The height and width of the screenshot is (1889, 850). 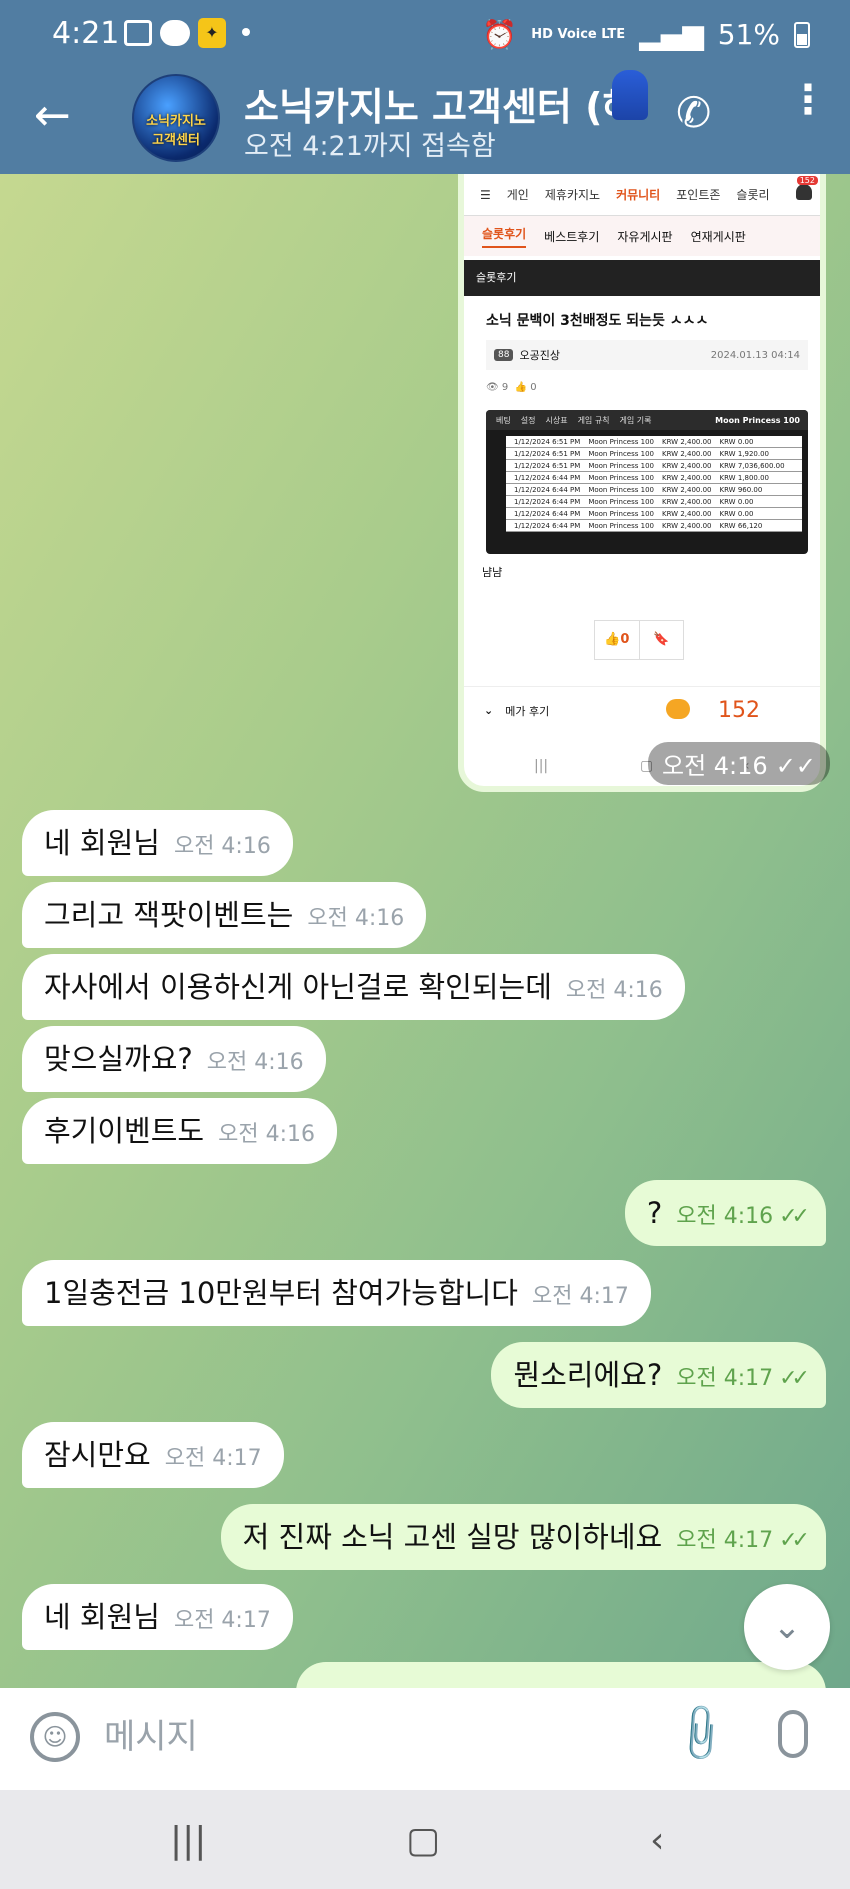 What do you see at coordinates (246, 32) in the screenshot?
I see `more-notifications-dot-icon` at bounding box center [246, 32].